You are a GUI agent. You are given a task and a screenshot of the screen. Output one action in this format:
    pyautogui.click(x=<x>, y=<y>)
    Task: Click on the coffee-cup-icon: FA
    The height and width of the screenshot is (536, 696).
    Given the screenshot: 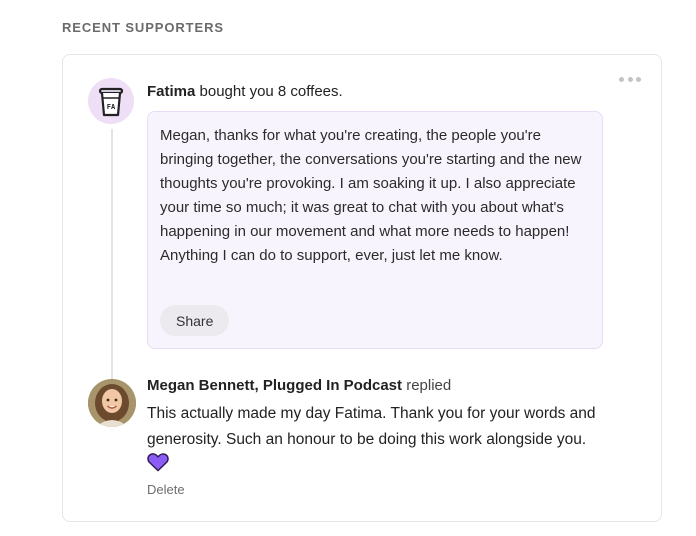 What is the action you would take?
    pyautogui.click(x=111, y=102)
    